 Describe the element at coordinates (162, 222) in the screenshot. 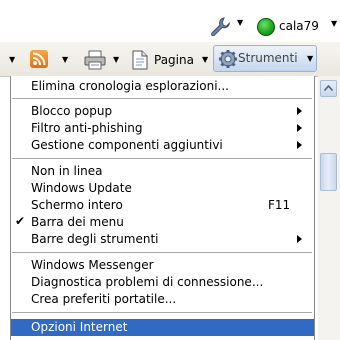

I see `menu-item-menu-bar: ✔ Barra dei menu` at that location.